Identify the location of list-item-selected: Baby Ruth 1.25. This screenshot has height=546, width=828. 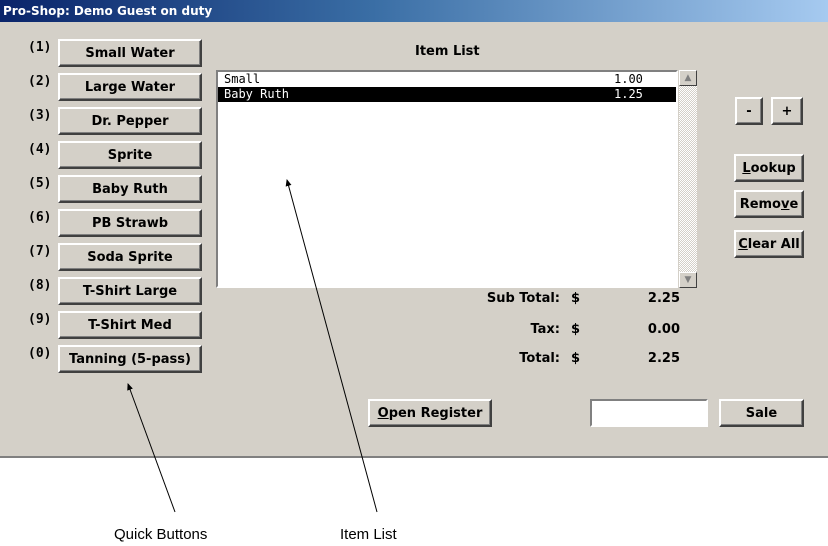
(447, 94).